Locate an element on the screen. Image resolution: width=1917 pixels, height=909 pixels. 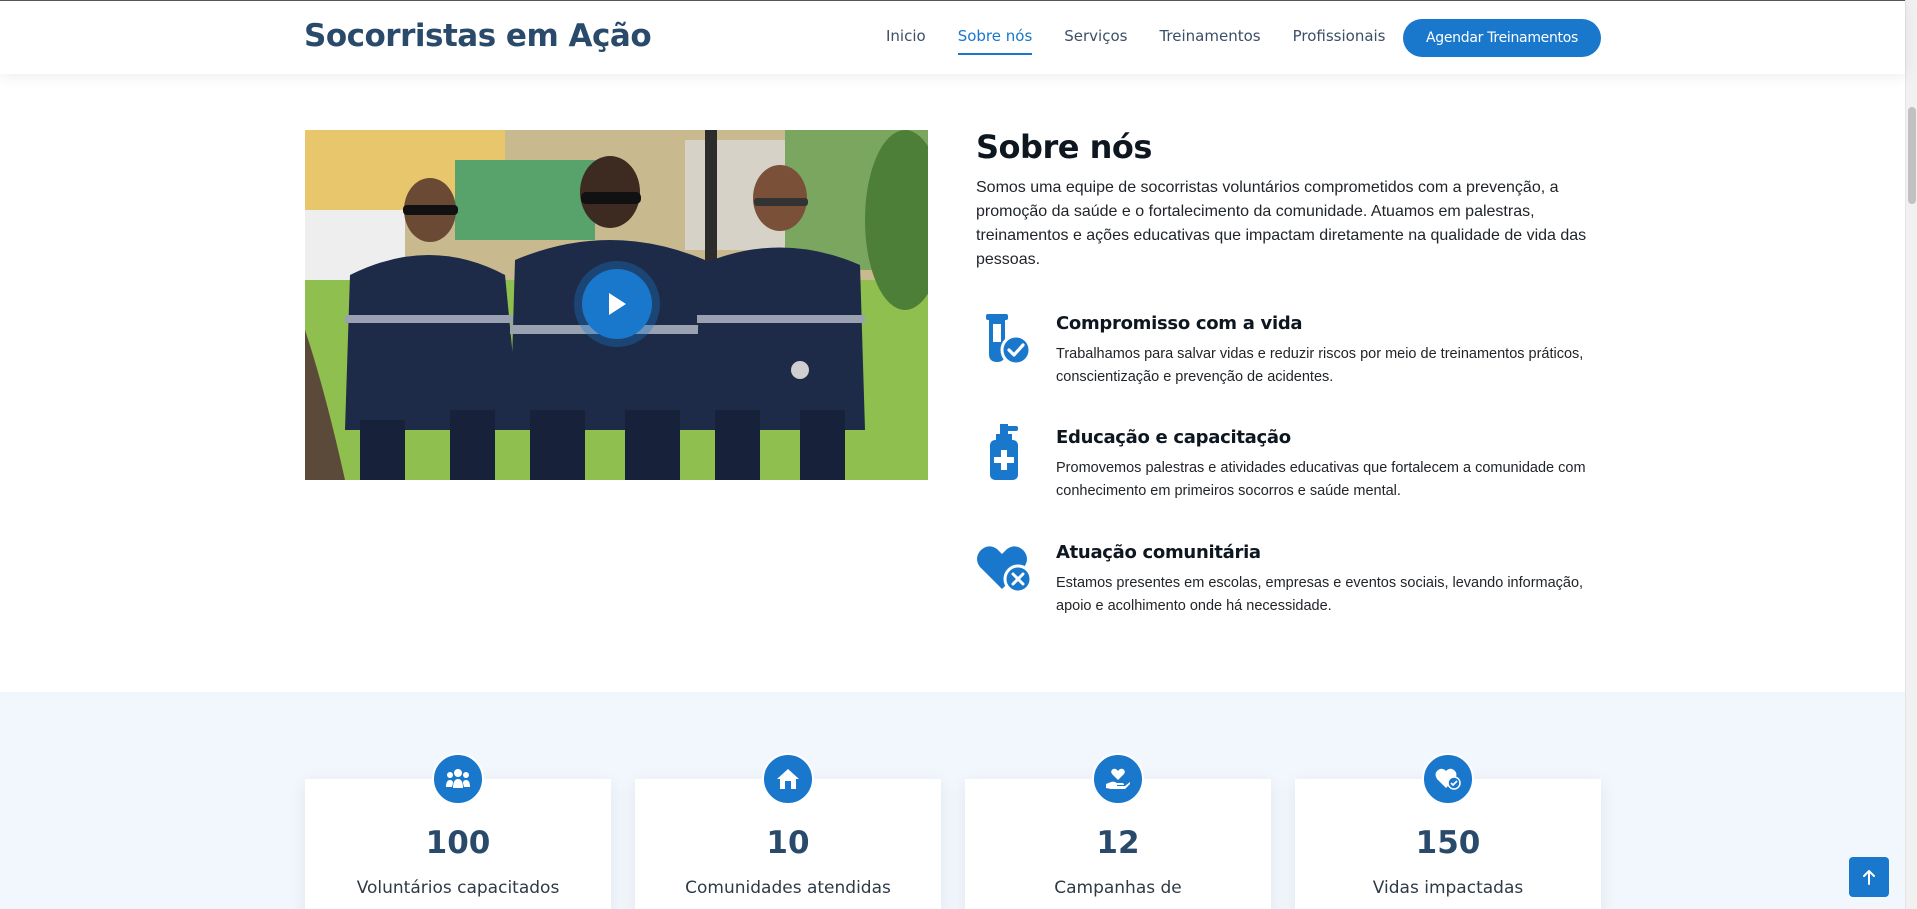
nav-link-sobre-nos: Sobre nós is located at coordinates (995, 41).